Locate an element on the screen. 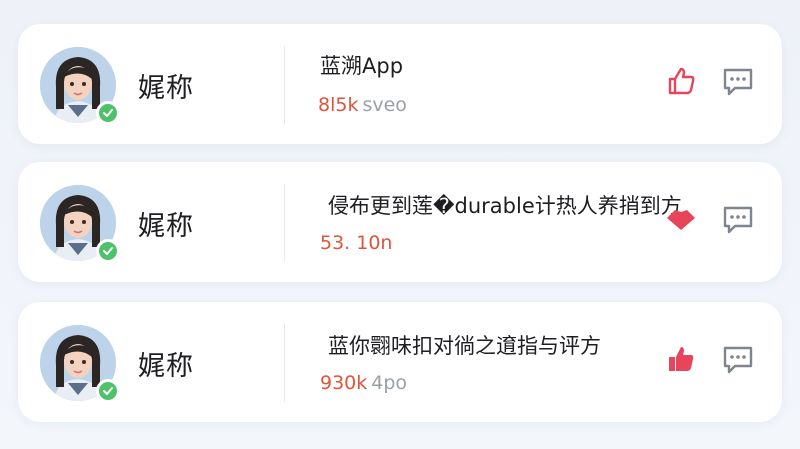 This screenshot has width=800, height=449. stat-count: 8l5k is located at coordinates (338, 105).